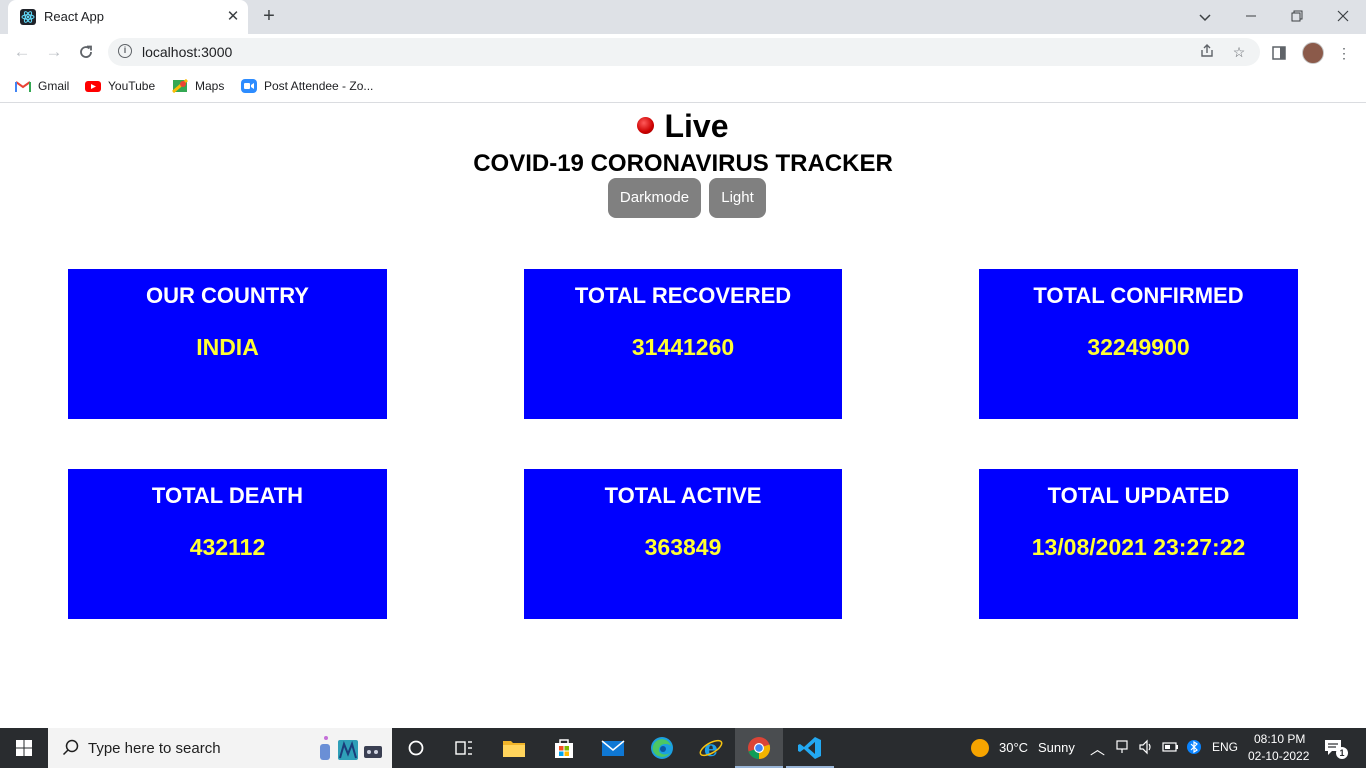 This screenshot has height=773, width=1366. Describe the element at coordinates (654, 198) in the screenshot. I see `darkmode-button: Darkmode` at that location.